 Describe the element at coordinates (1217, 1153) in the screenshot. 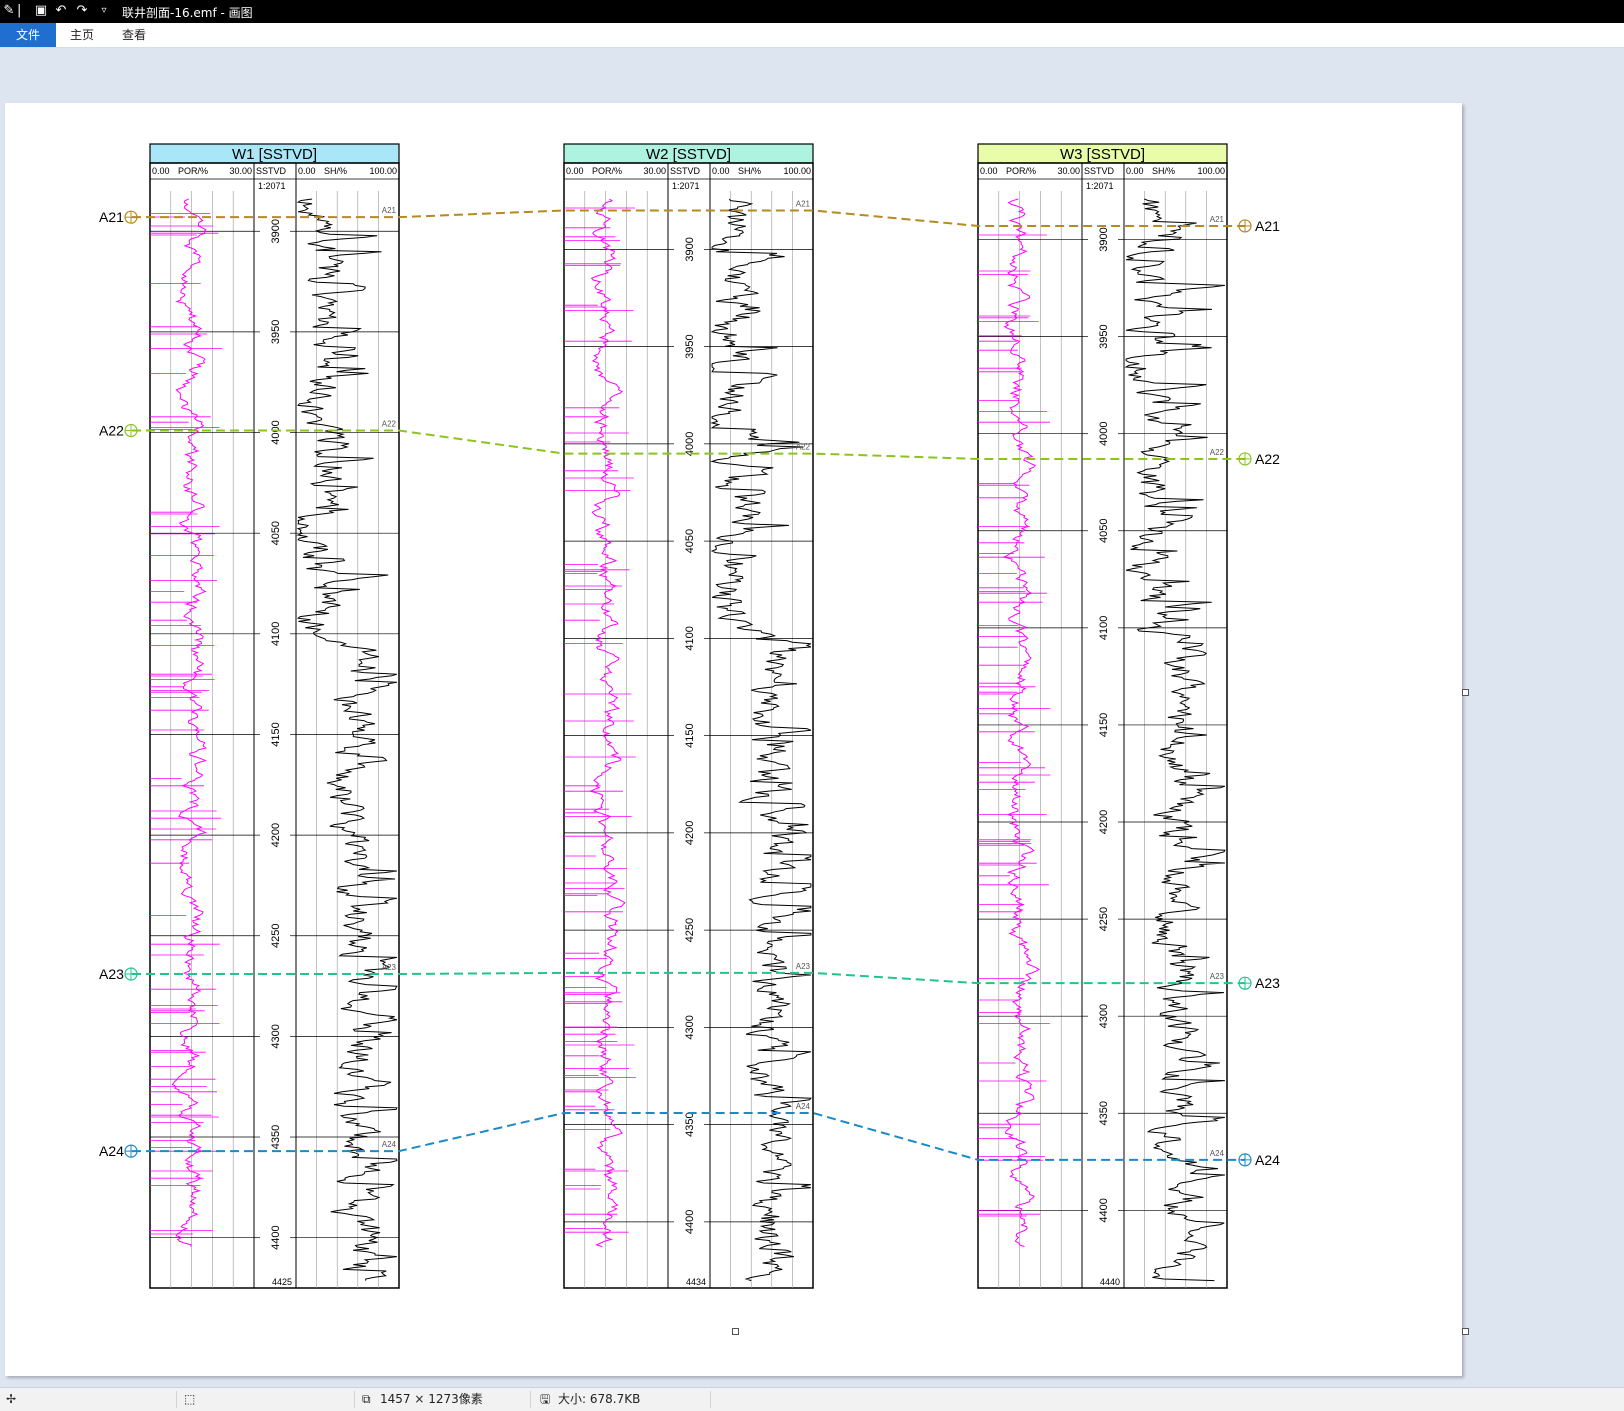

I see `well-3-marker-label-a24: A24` at that location.